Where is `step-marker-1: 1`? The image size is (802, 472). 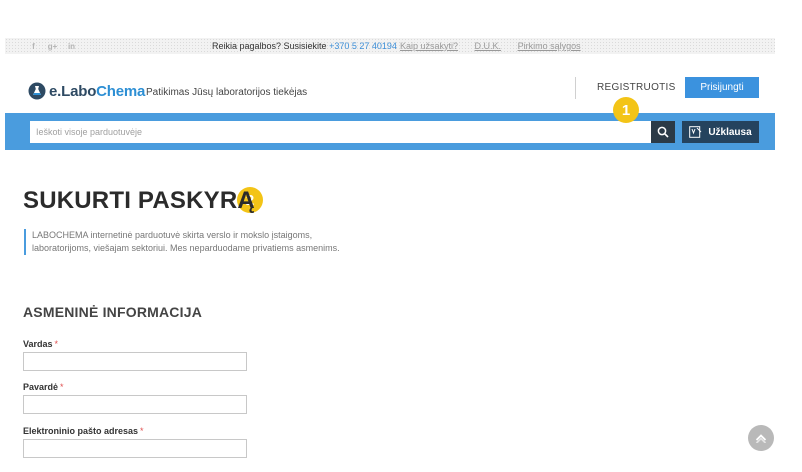
step-marker-1: 1 is located at coordinates (626, 110).